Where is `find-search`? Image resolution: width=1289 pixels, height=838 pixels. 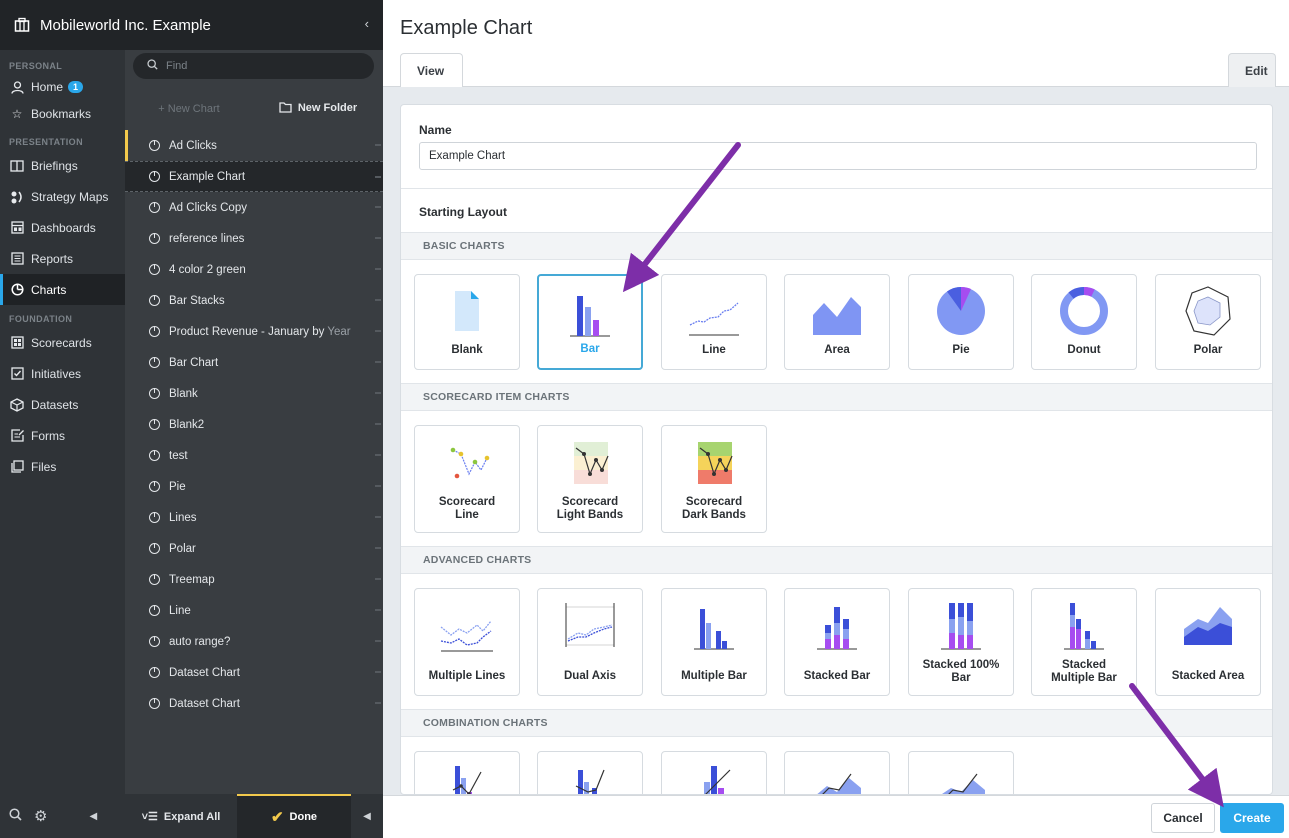 find-search is located at coordinates (253, 66).